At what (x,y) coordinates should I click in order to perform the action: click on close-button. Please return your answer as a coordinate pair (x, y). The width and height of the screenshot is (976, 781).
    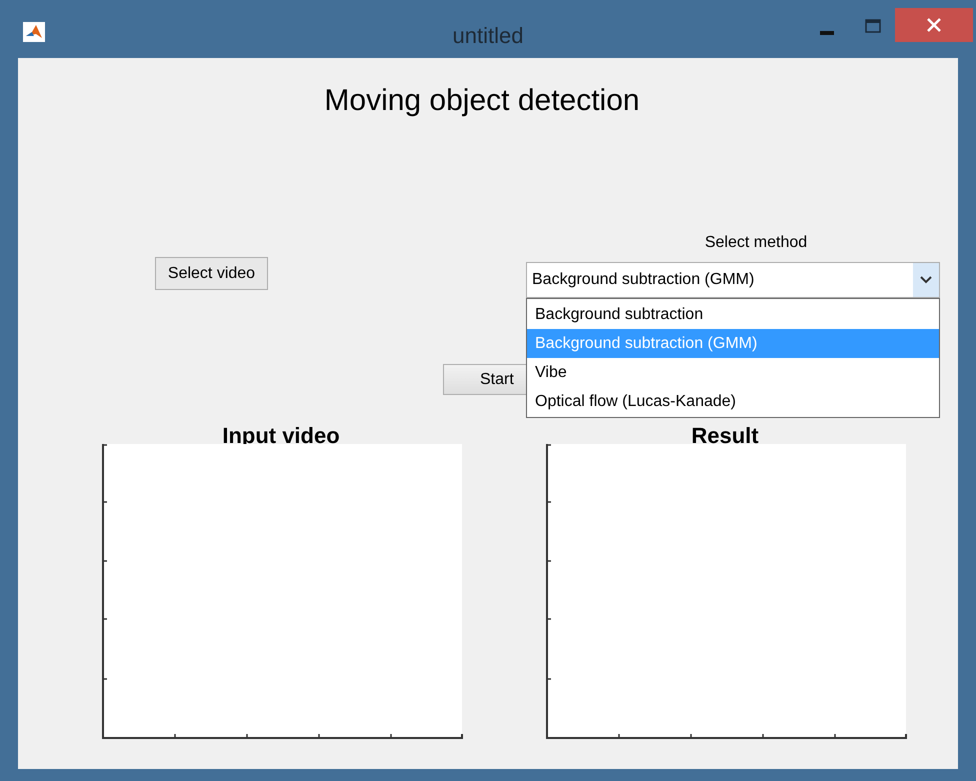
    Looking at the image, I should click on (934, 25).